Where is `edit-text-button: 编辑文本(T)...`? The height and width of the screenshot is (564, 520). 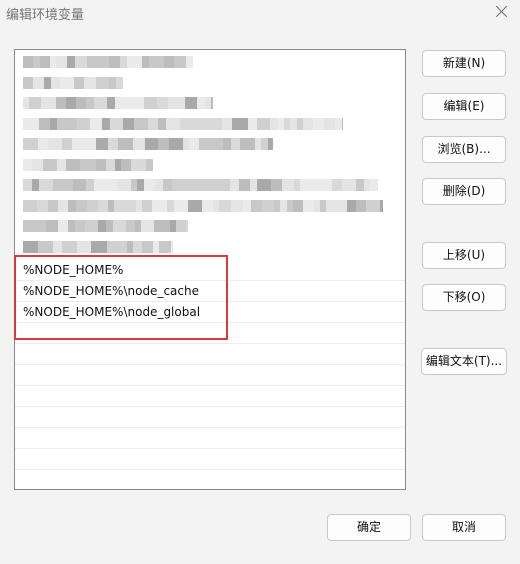 edit-text-button: 编辑文本(T)... is located at coordinates (464, 361).